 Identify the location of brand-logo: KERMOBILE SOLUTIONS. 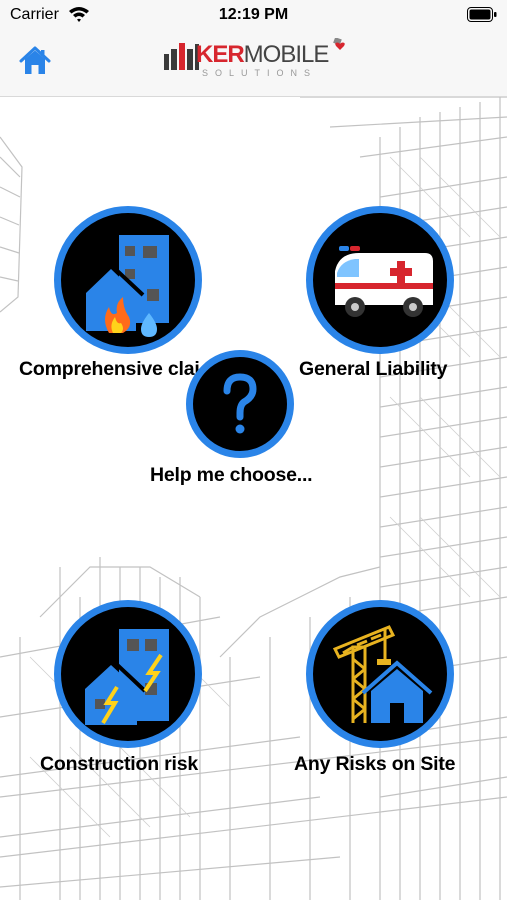
(257, 61).